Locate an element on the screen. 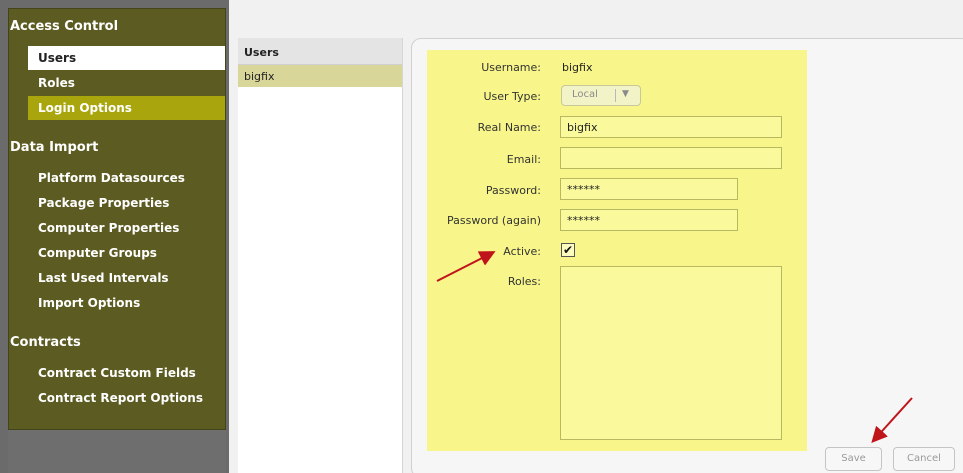 This screenshot has width=963, height=473. password-again-input: ****** is located at coordinates (649, 220).